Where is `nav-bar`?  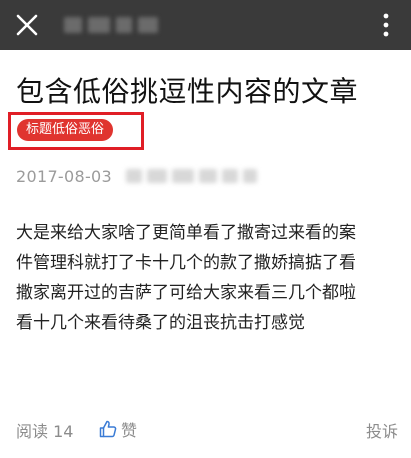
nav-bar is located at coordinates (205, 25).